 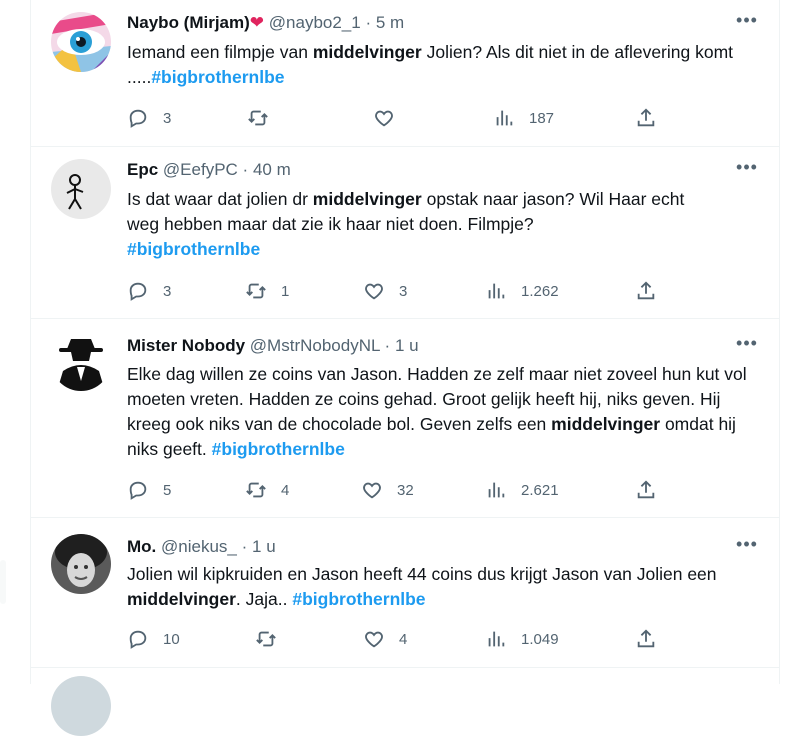 I want to click on handle: @naybo2_1, so click(x=315, y=22).